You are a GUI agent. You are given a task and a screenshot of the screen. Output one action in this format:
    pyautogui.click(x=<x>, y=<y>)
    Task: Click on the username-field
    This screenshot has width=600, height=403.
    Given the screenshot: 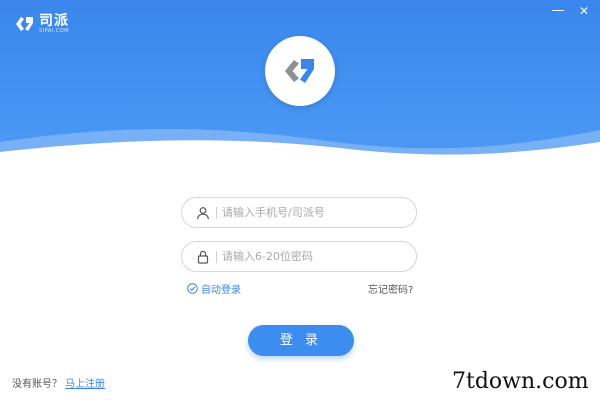 What is the action you would take?
    pyautogui.click(x=299, y=212)
    